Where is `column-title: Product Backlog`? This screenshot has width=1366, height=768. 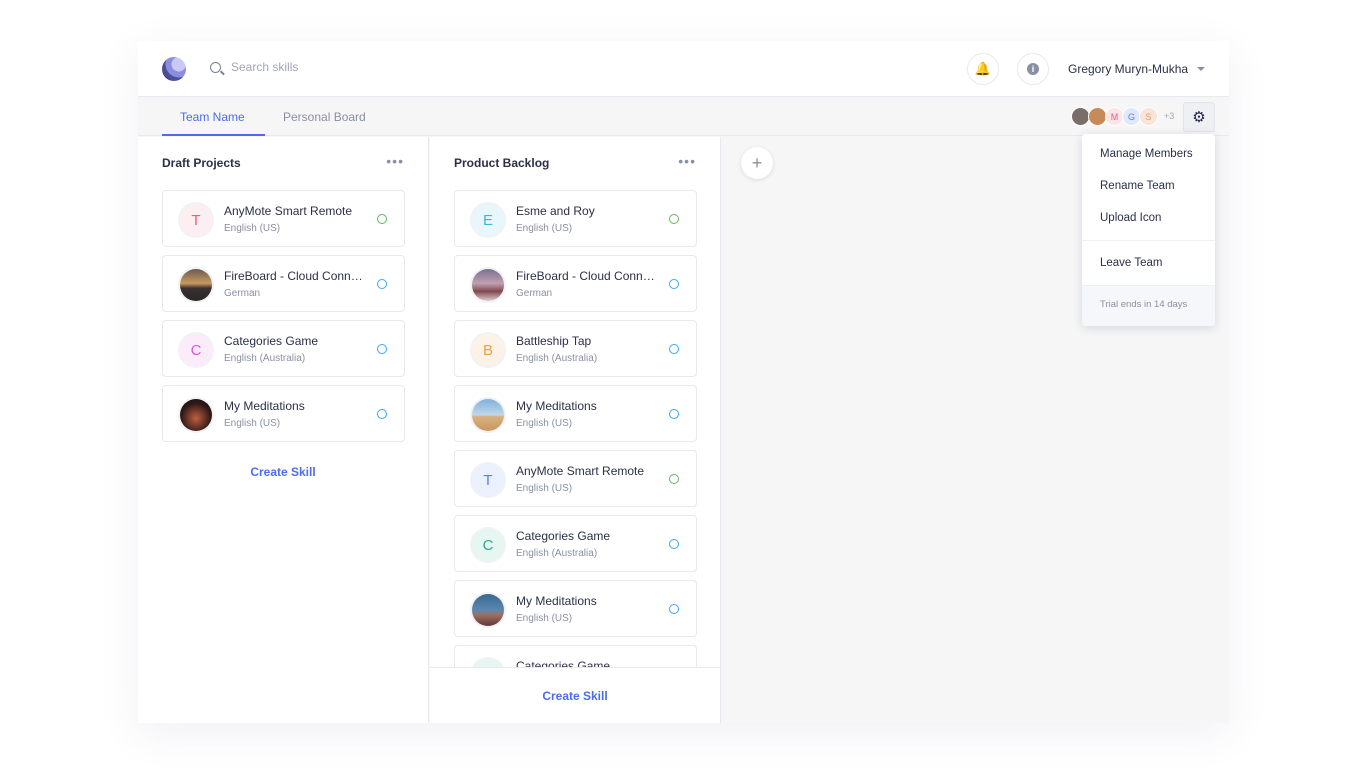 column-title: Product Backlog is located at coordinates (502, 163).